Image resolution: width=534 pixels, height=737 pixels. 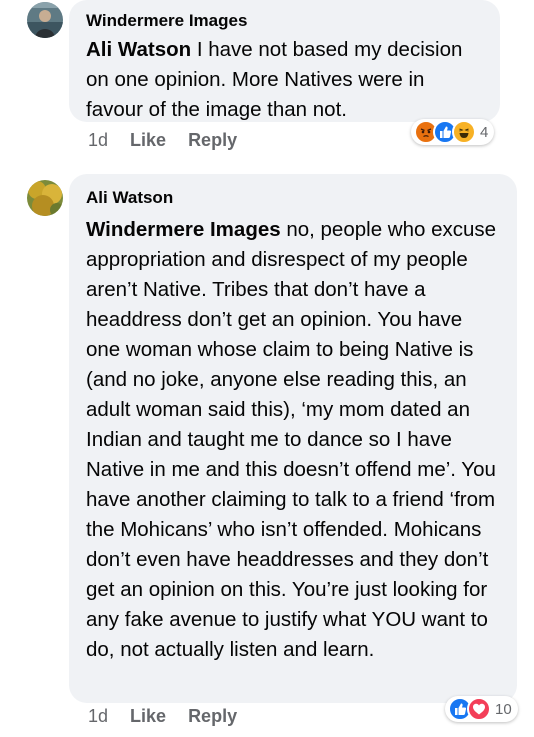 I want to click on comment-author: Windermere Images, so click(x=285, y=21).